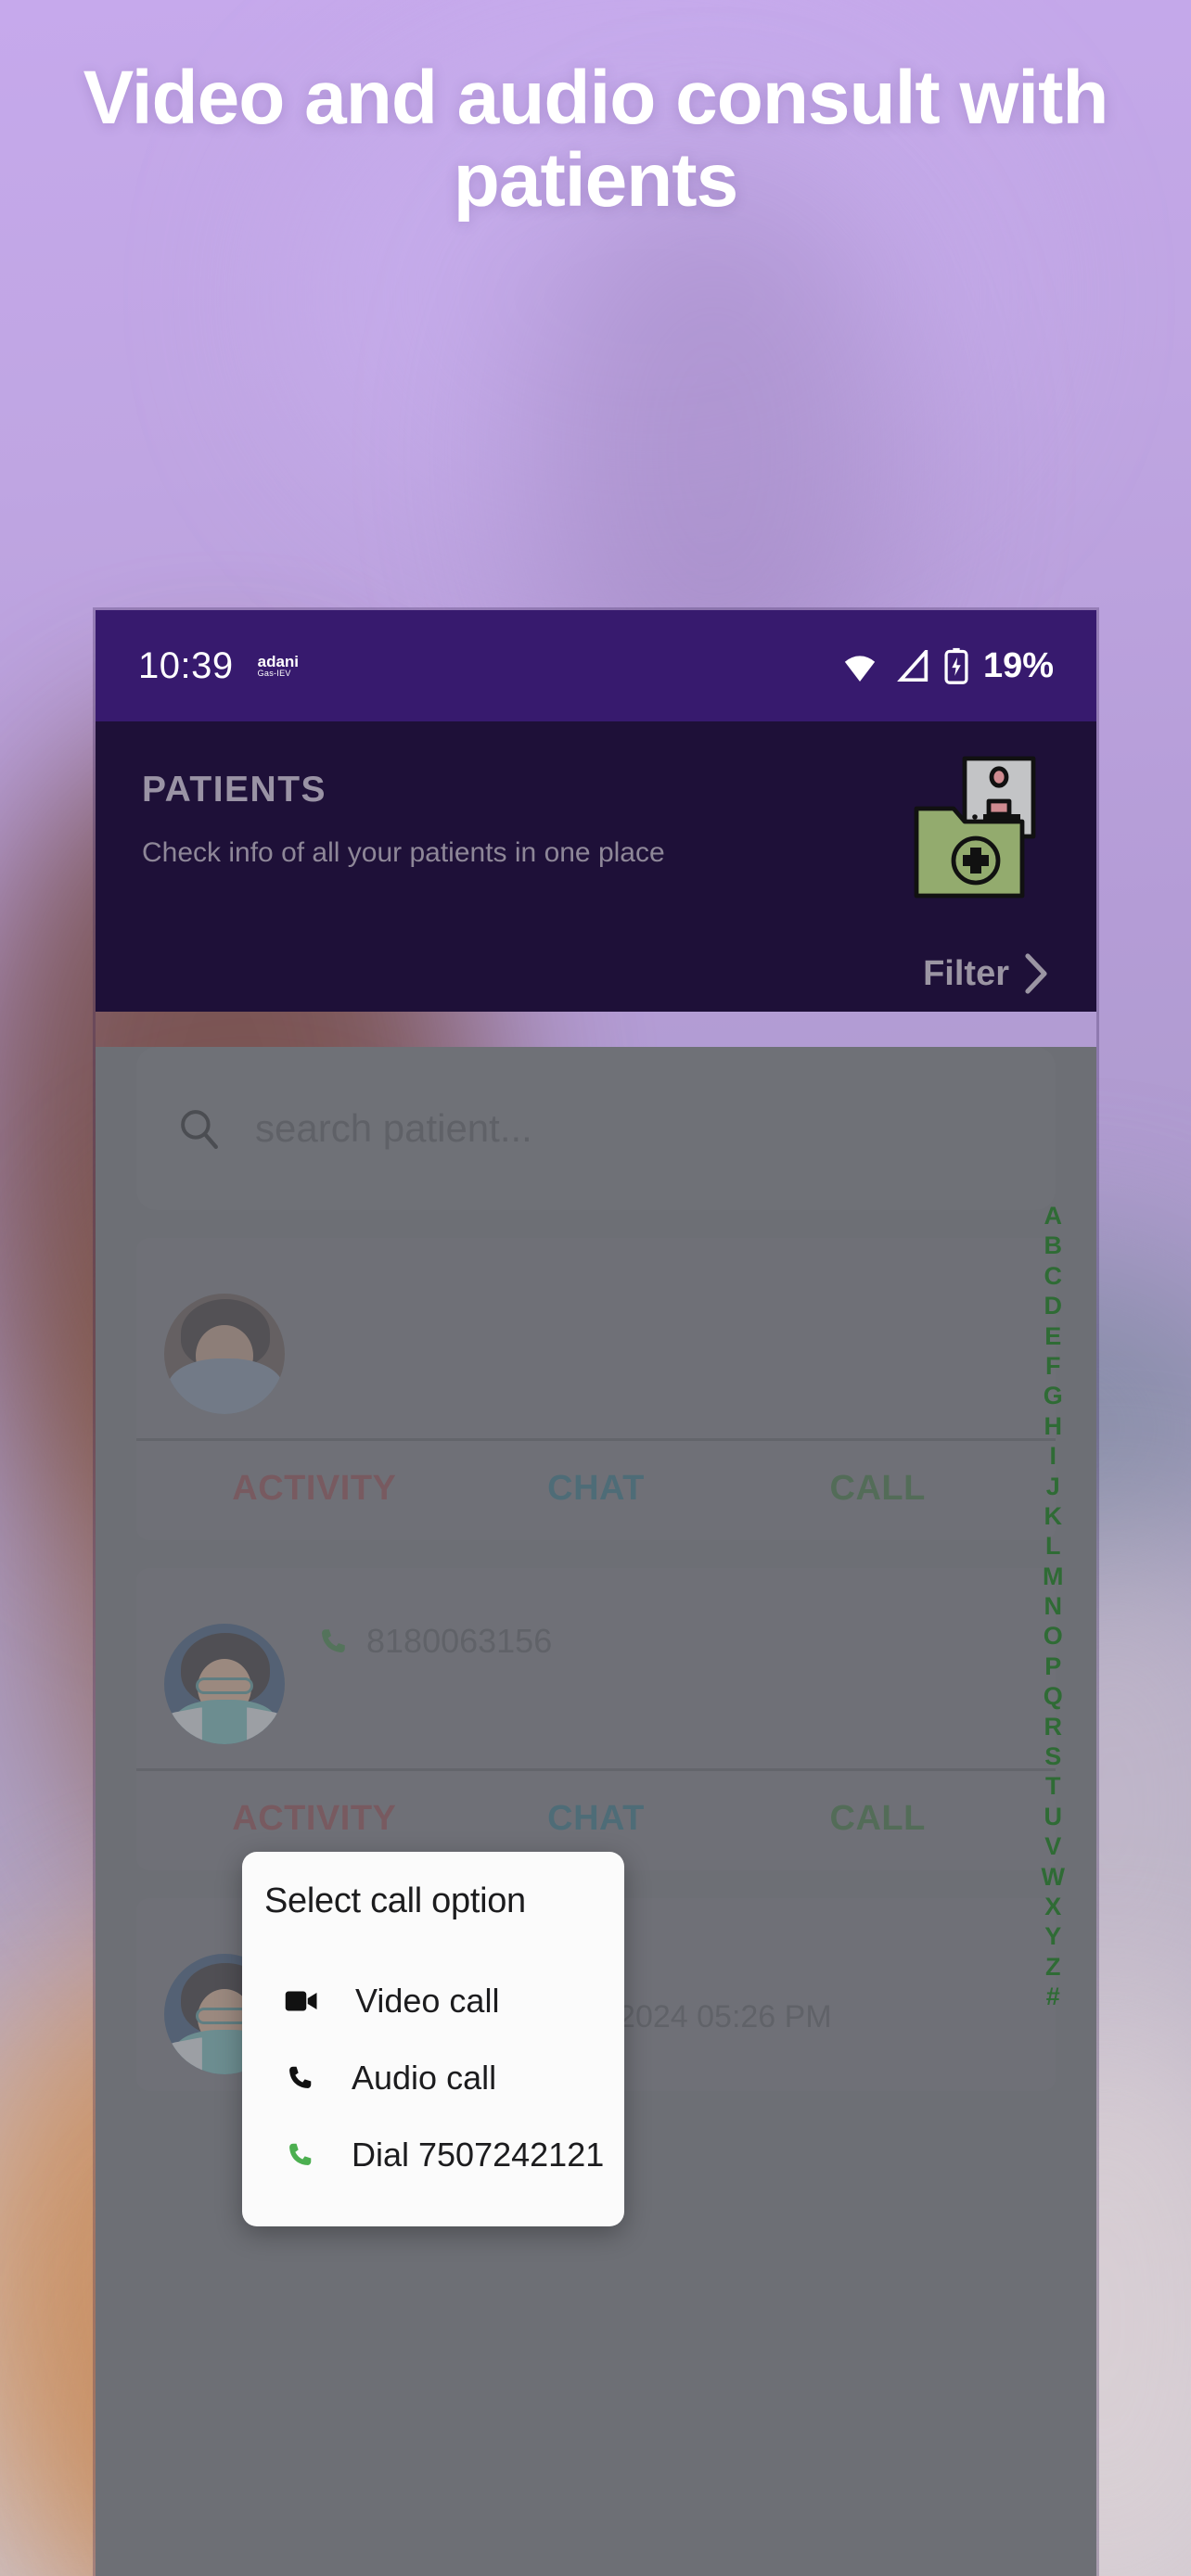 This screenshot has height=2576, width=1191. Describe the element at coordinates (478, 2154) in the screenshot. I see `dialog-option-label: Dial 7507242121` at that location.